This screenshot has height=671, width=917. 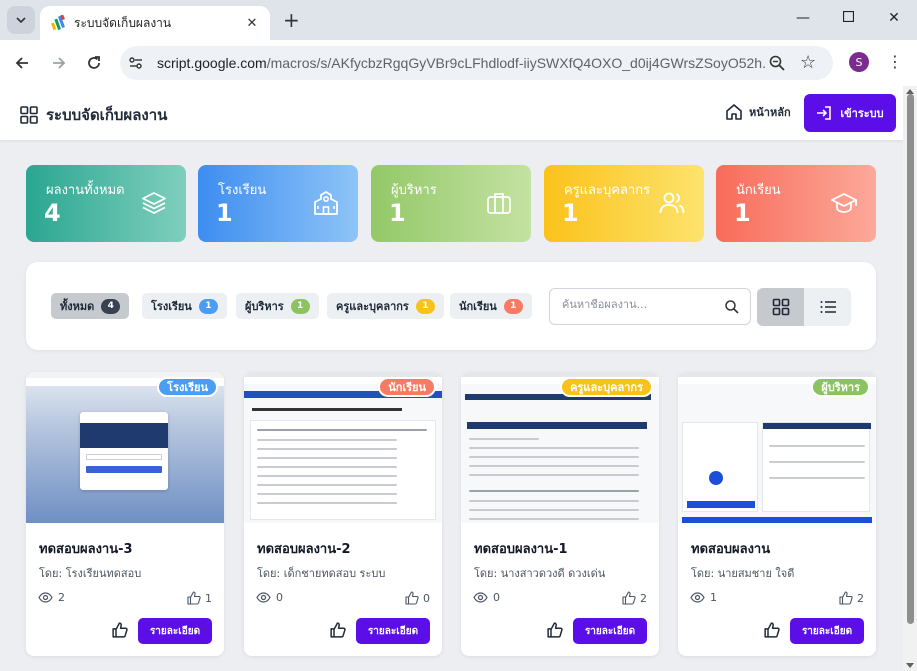 I want to click on bookmark-star-icon: ☆, so click(x=808, y=62).